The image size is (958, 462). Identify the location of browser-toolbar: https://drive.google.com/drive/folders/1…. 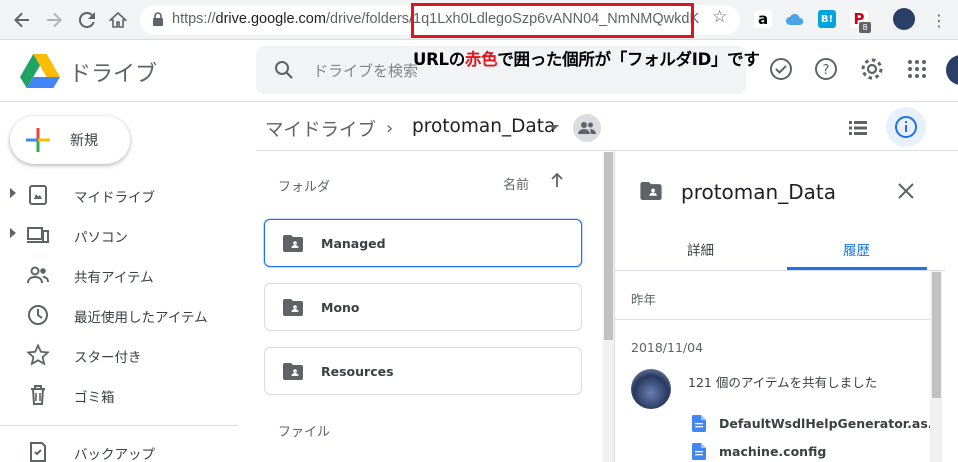
(479, 20).